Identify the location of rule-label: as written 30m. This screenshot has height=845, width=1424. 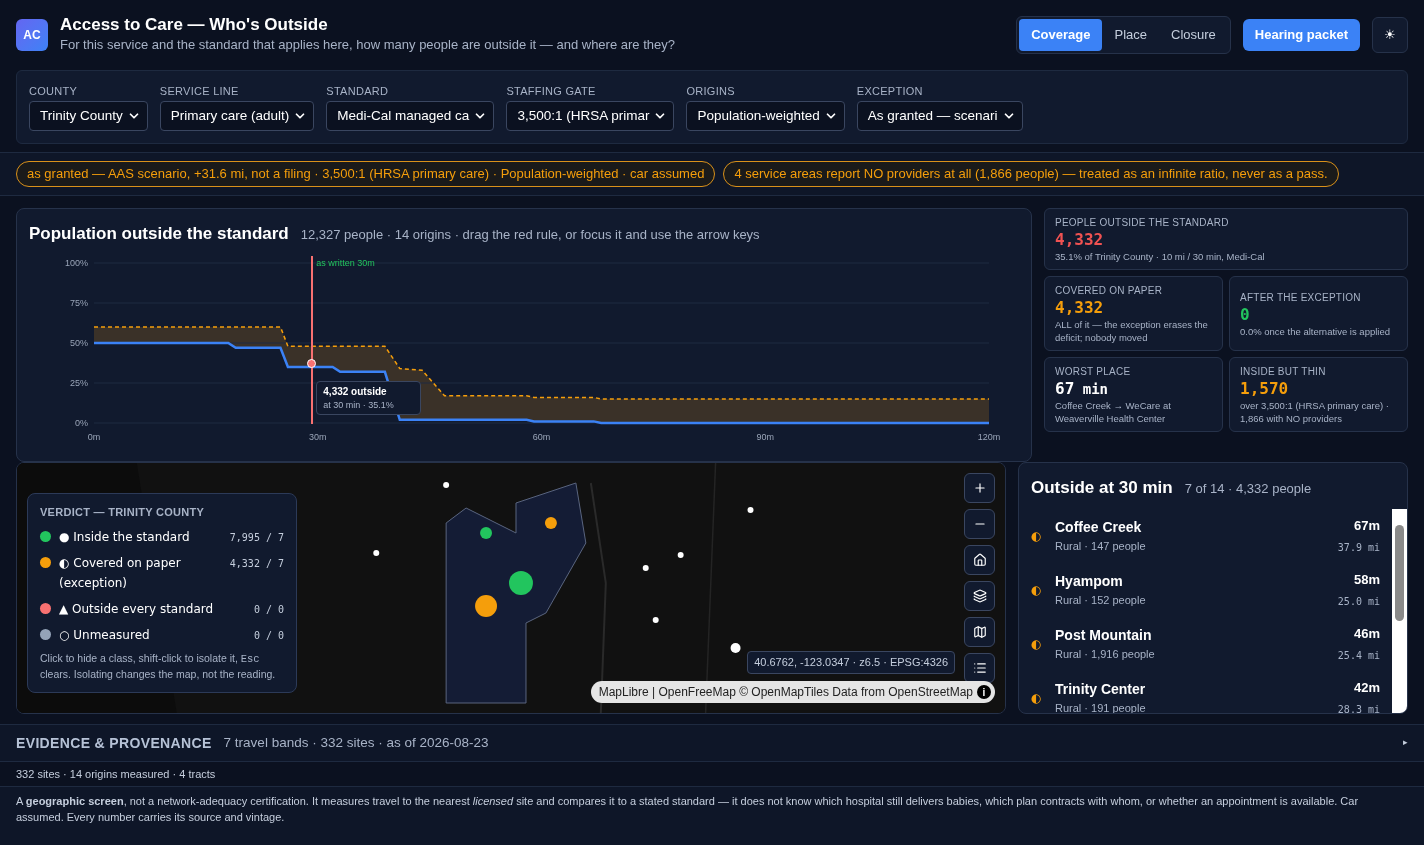
(345, 263).